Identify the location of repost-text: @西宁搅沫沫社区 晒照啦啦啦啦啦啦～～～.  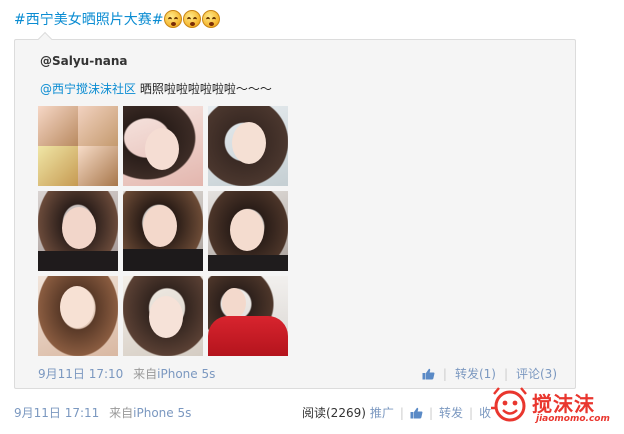
(156, 88).